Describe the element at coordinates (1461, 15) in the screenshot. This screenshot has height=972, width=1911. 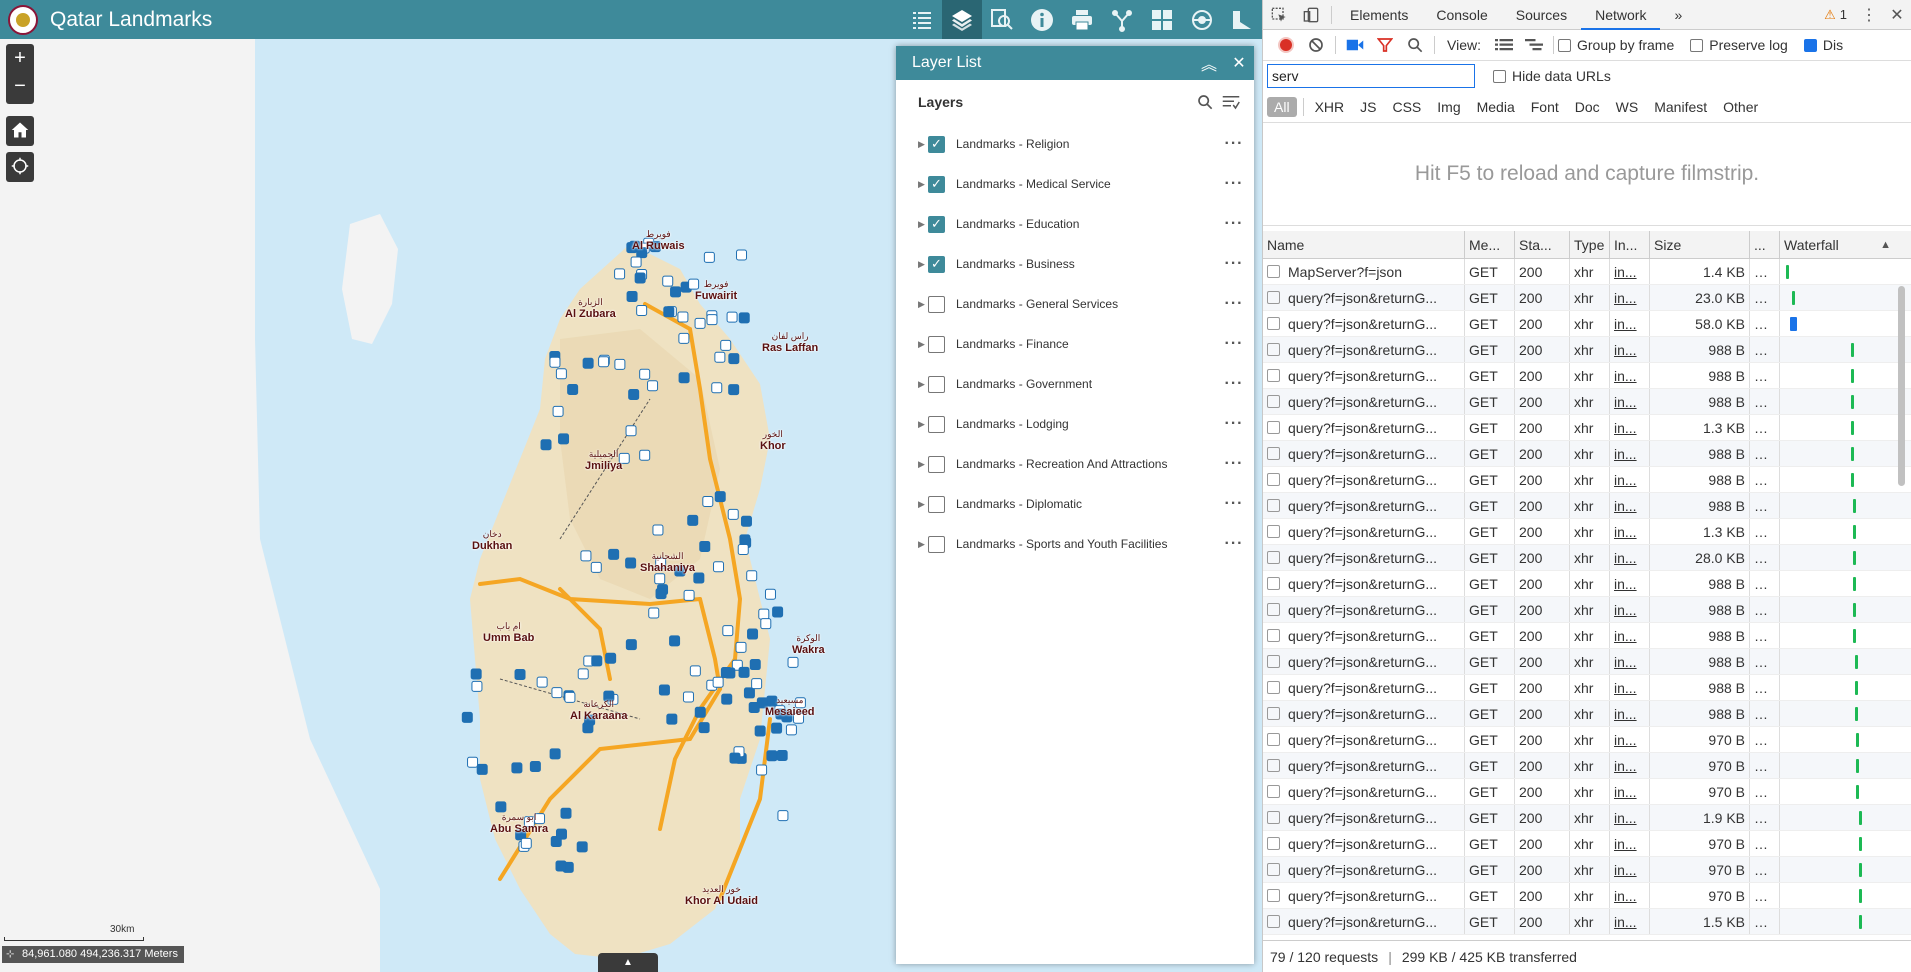
I see `tab-console: Console` at that location.